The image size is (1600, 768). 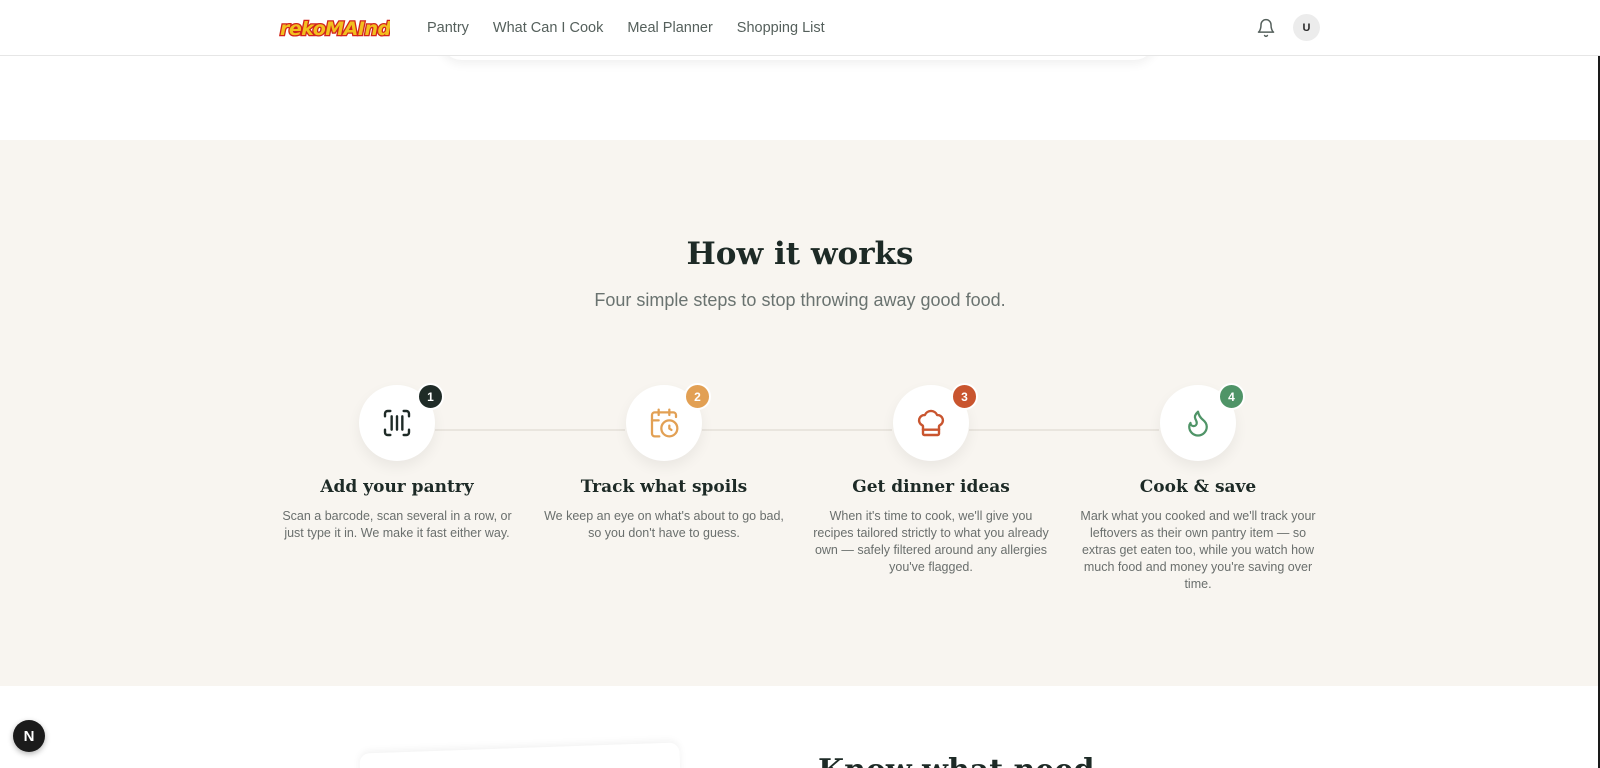 I want to click on barcode-scan-icon, so click(x=397, y=423).